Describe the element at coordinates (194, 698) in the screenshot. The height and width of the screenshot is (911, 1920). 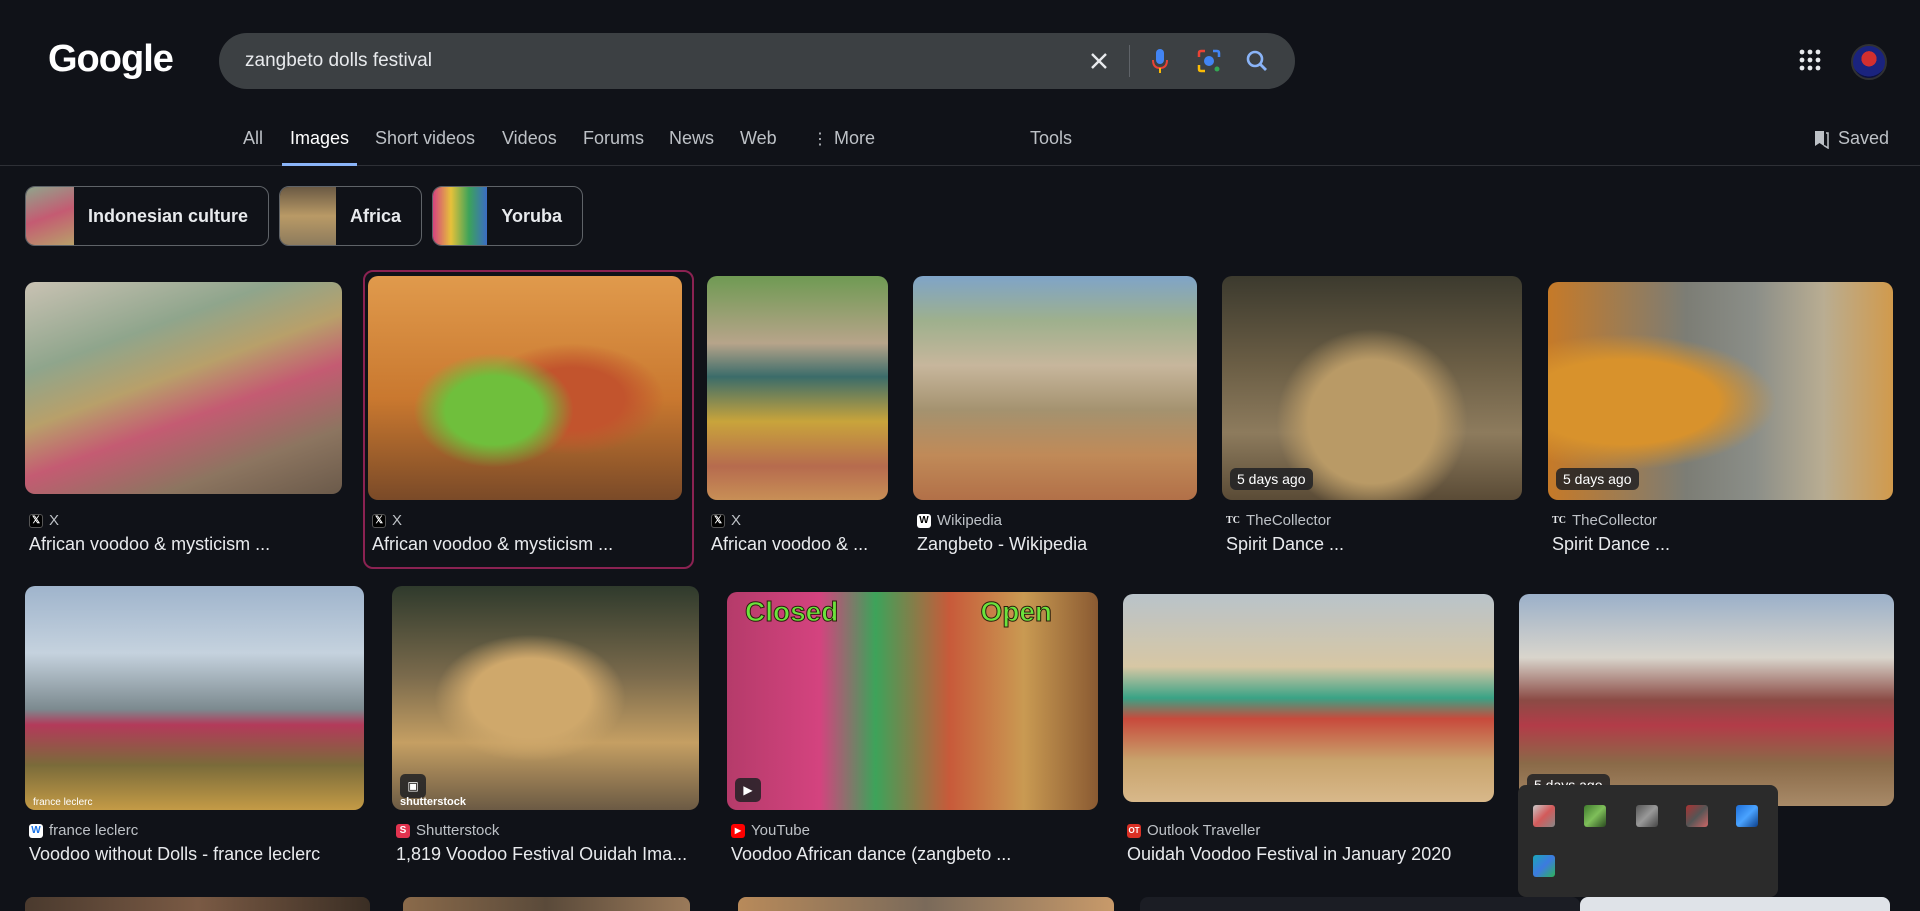
I see `result-thumbnail: france leclerc` at that location.